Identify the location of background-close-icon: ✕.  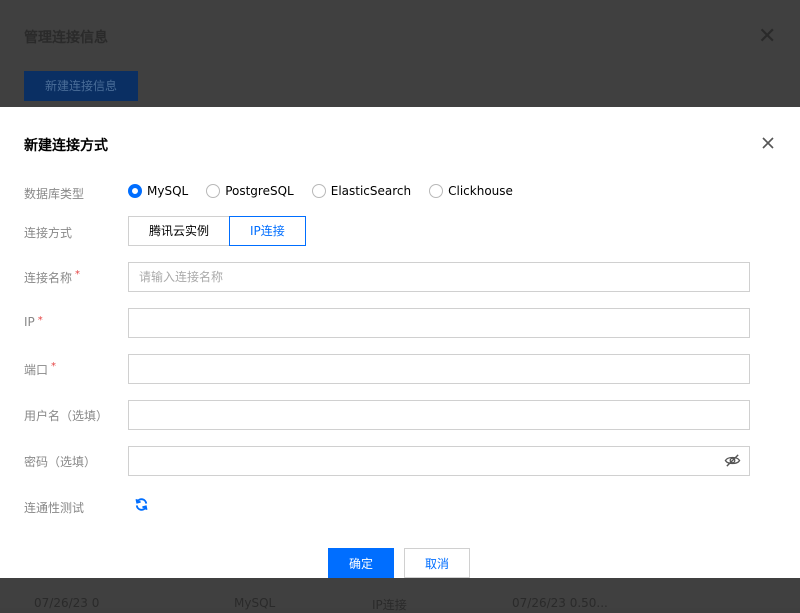
(767, 36).